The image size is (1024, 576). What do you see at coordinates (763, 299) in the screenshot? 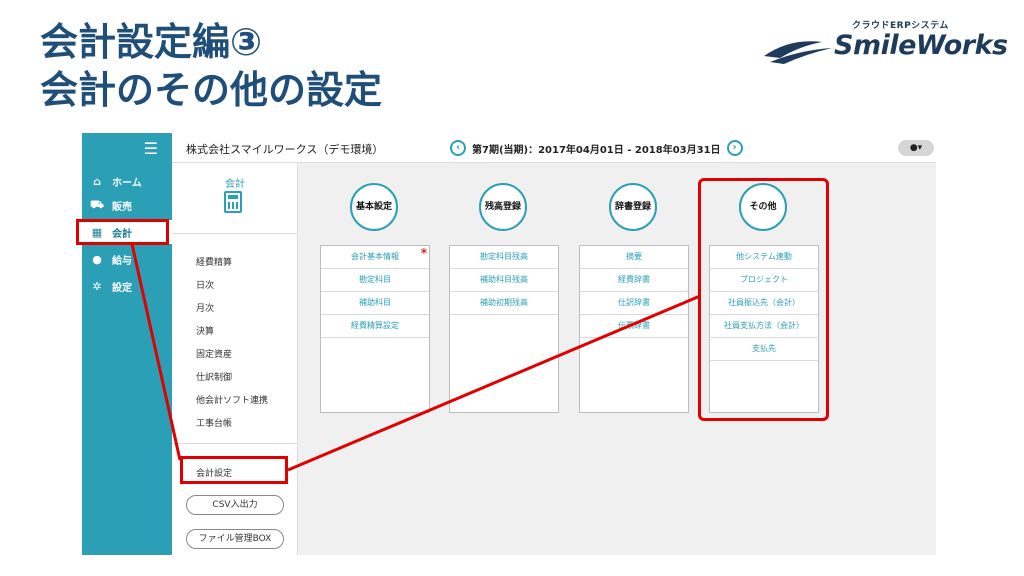
I see `highlight-other-category` at bounding box center [763, 299].